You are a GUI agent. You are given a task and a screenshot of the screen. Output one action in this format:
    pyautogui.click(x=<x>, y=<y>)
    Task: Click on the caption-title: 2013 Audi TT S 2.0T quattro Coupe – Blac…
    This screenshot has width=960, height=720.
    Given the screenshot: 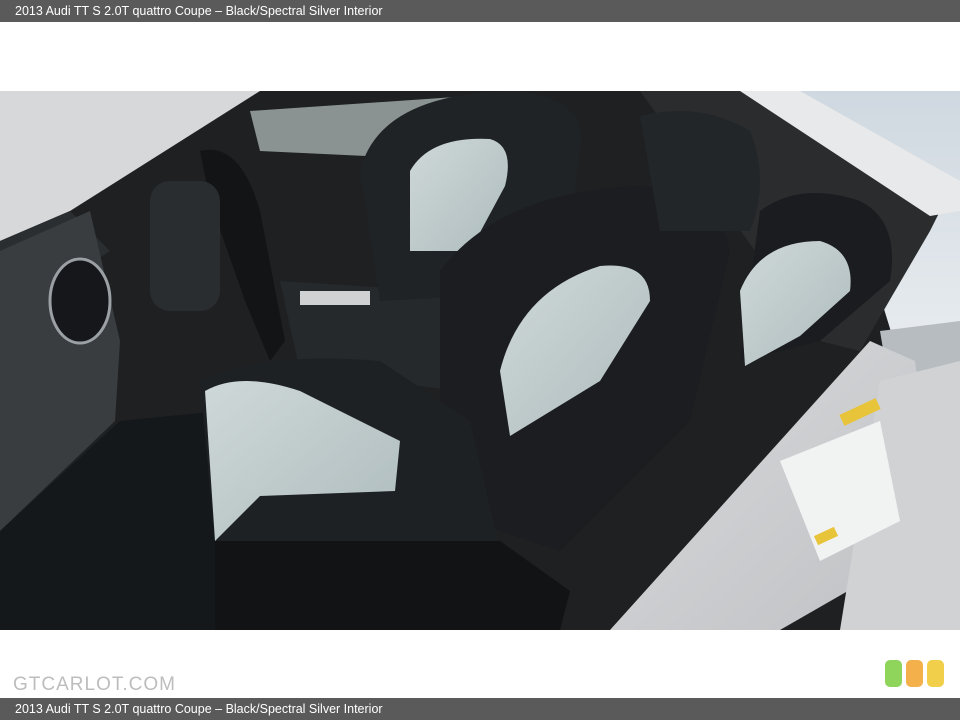 What is the action you would take?
    pyautogui.click(x=199, y=709)
    